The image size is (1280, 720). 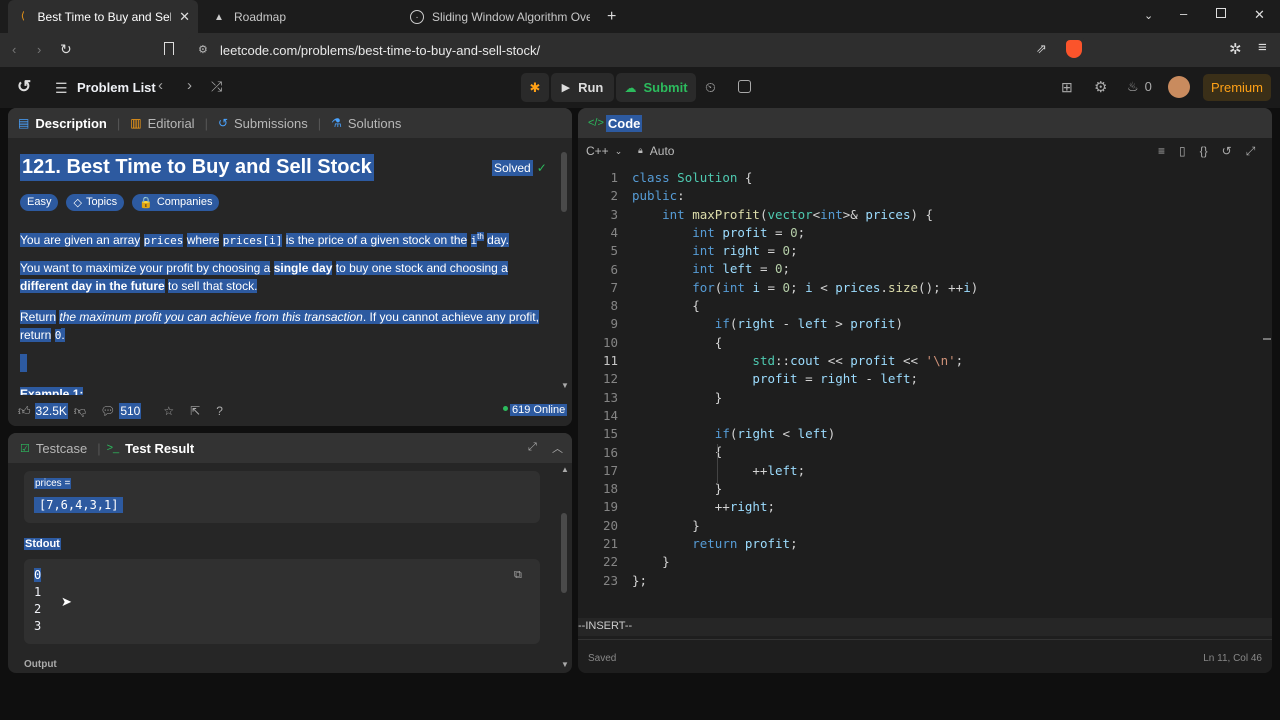 What do you see at coordinates (197, 167) in the screenshot?
I see `problem-title: 121. Best Time to Buy and Sell Stock` at bounding box center [197, 167].